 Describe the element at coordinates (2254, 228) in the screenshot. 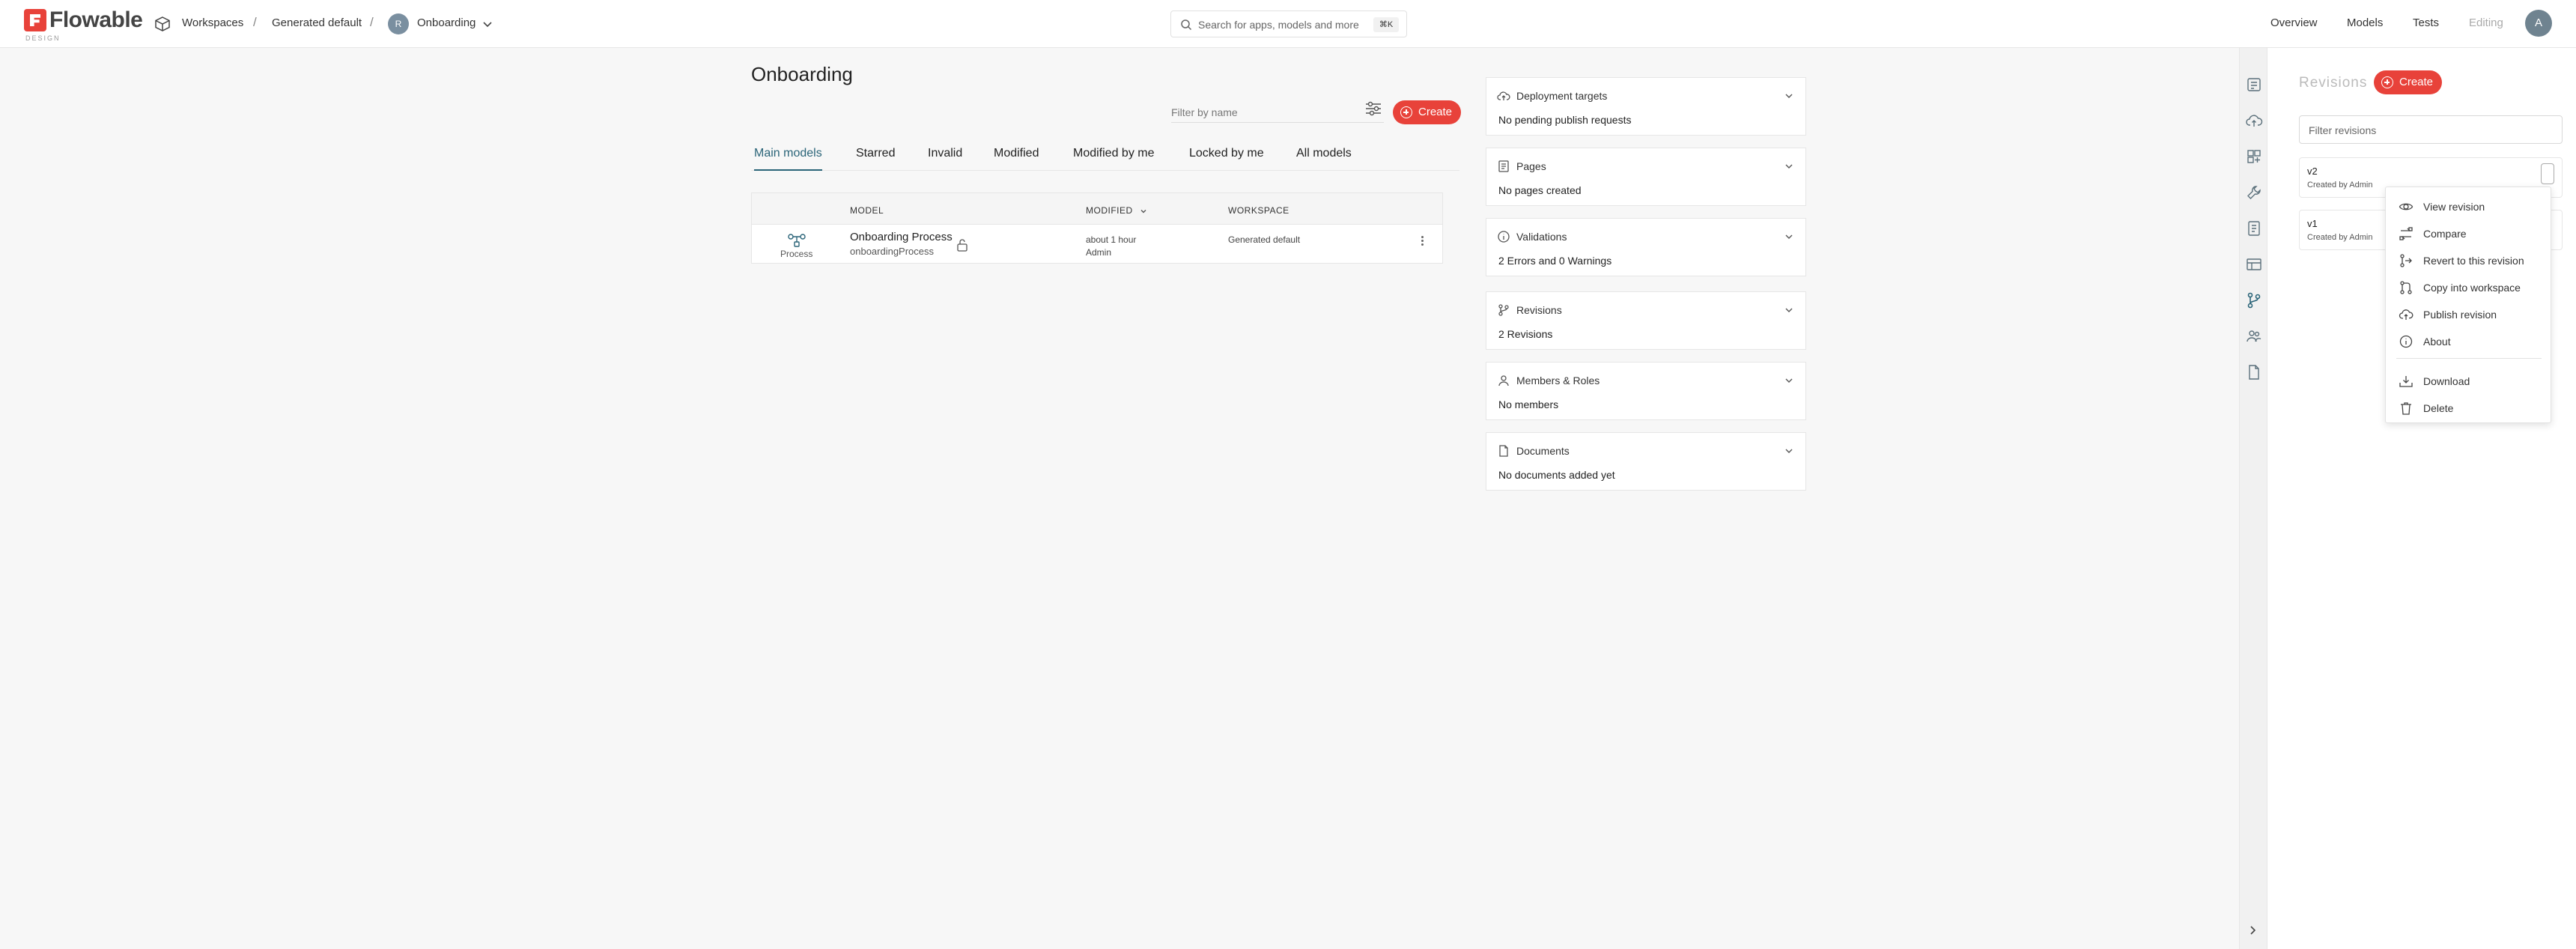

I see `notebook-icon` at that location.